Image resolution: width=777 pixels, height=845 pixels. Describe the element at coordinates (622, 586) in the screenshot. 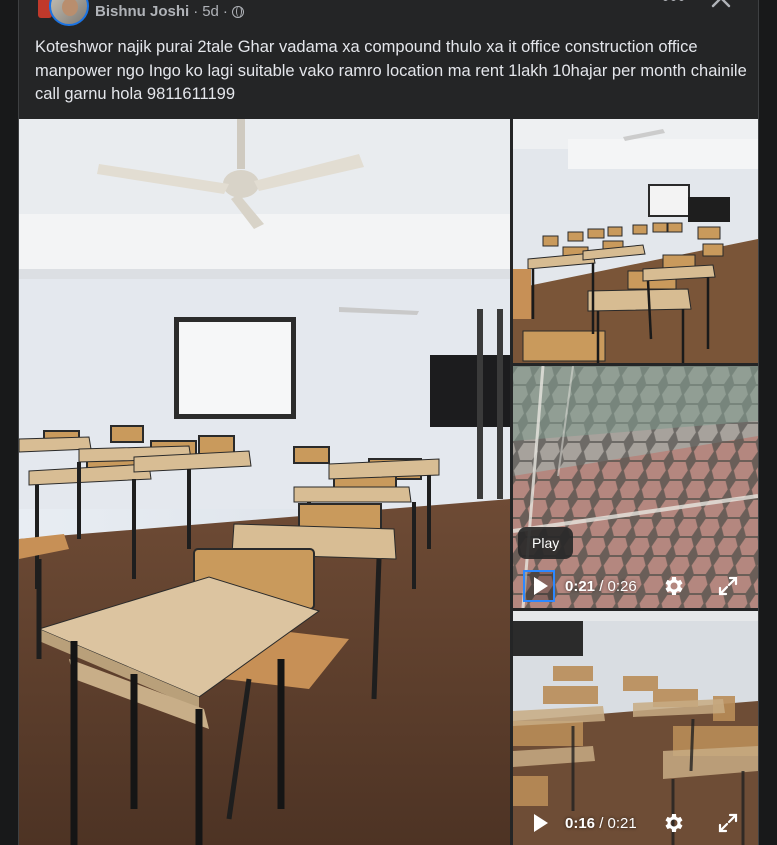

I see `video-total-time: 0:26` at that location.